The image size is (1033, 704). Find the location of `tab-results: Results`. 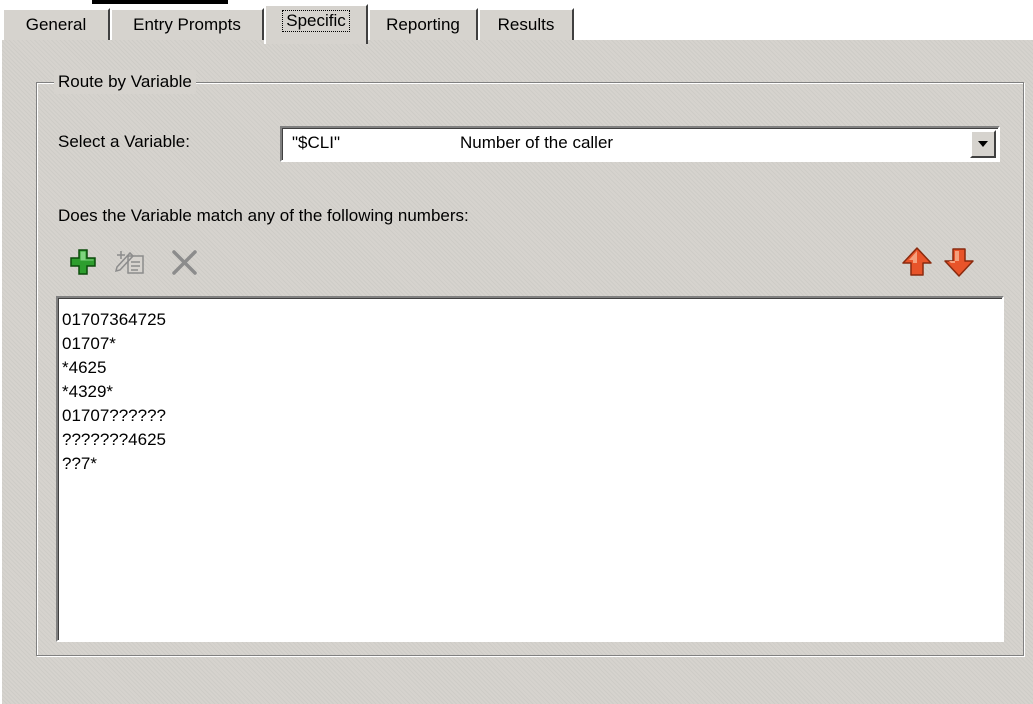

tab-results: Results is located at coordinates (526, 24).